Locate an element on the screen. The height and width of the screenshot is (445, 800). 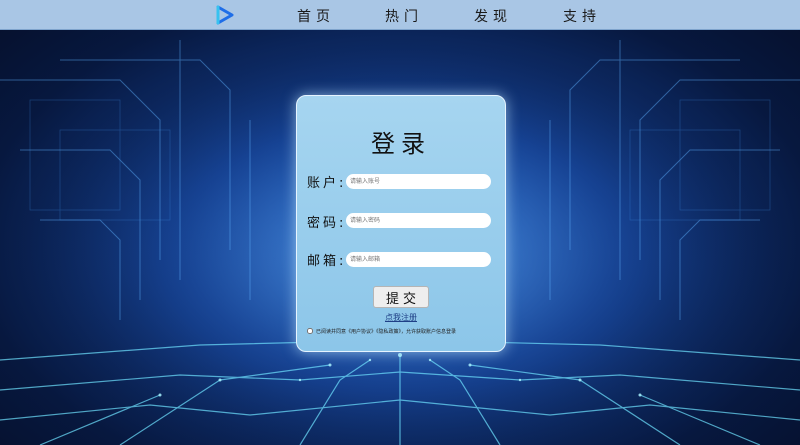
nav-hot: 热门 is located at coordinates (404, 16).